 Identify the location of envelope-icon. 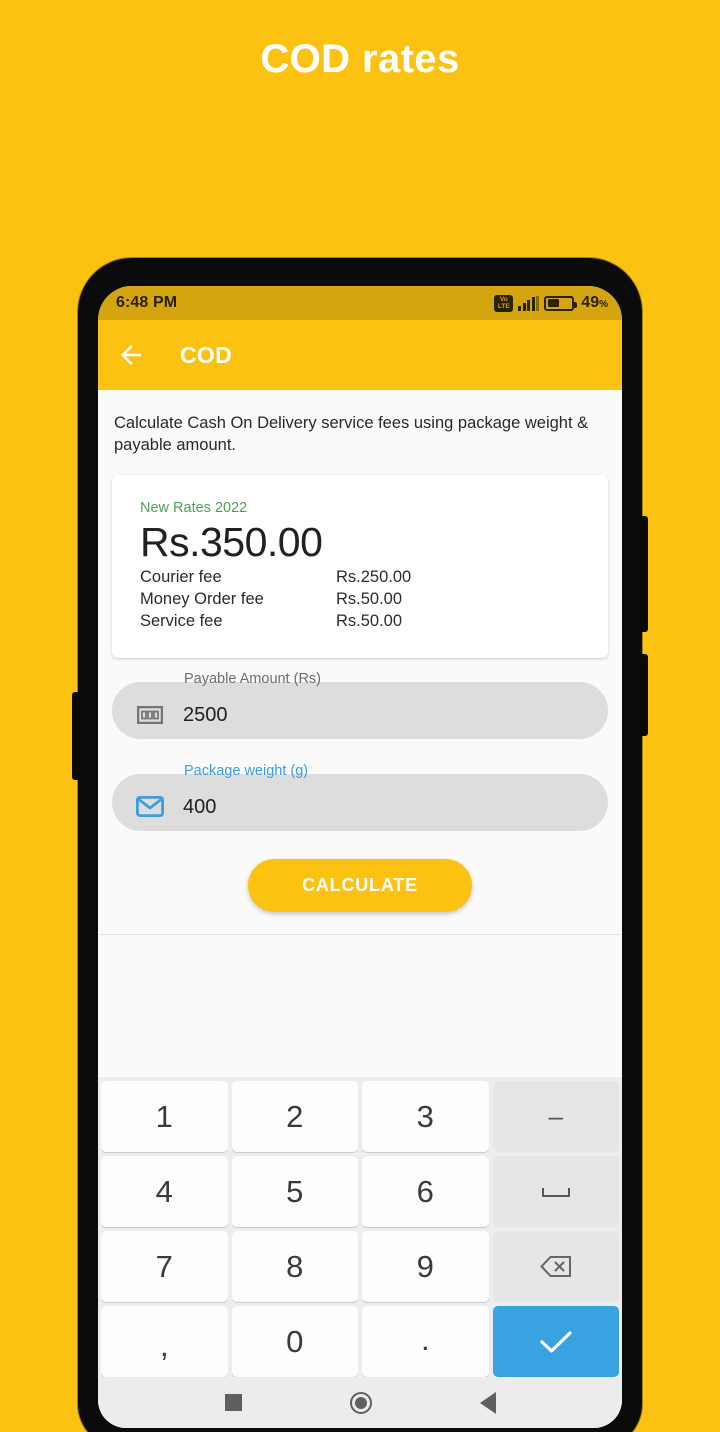
(150, 803).